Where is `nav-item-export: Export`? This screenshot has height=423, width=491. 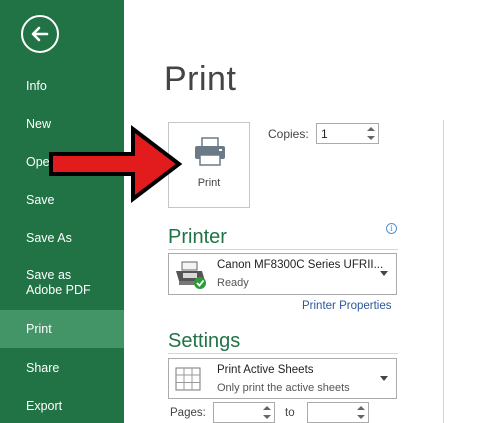
nav-item-export: Export is located at coordinates (62, 406).